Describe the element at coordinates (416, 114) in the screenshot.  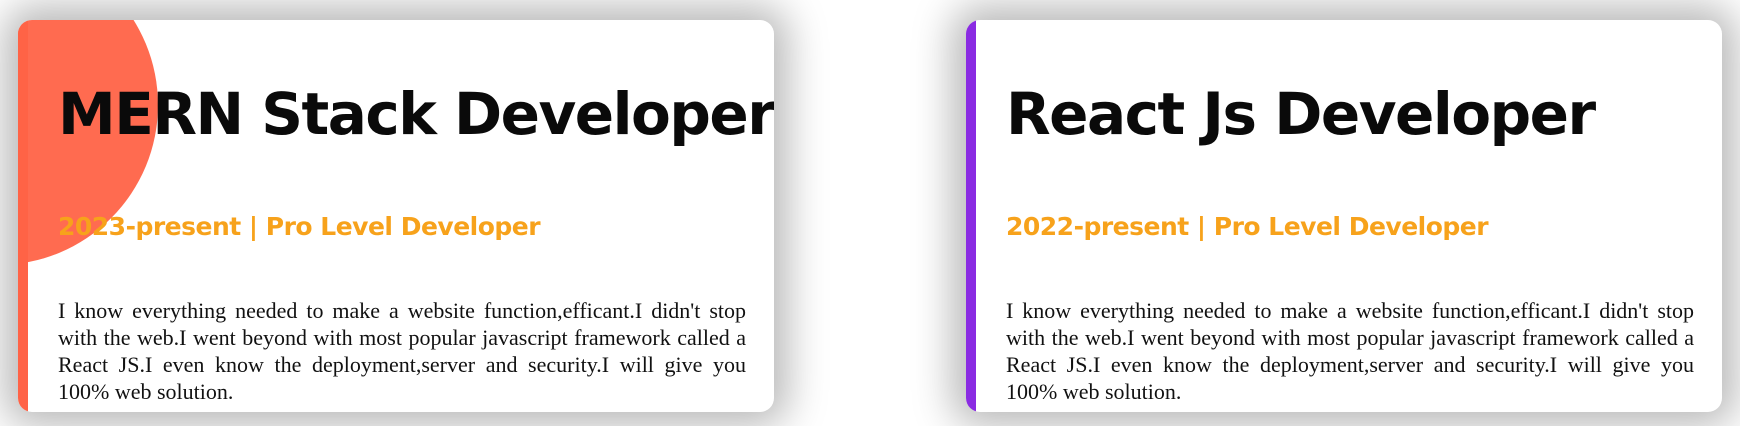
I see `card-title: MERN Stack Developer` at that location.